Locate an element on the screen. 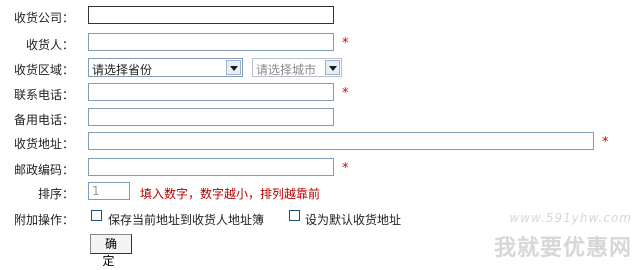 Image resolution: width=636 pixels, height=270 pixels. phone-row: 联系电话： * is located at coordinates (318, 94).